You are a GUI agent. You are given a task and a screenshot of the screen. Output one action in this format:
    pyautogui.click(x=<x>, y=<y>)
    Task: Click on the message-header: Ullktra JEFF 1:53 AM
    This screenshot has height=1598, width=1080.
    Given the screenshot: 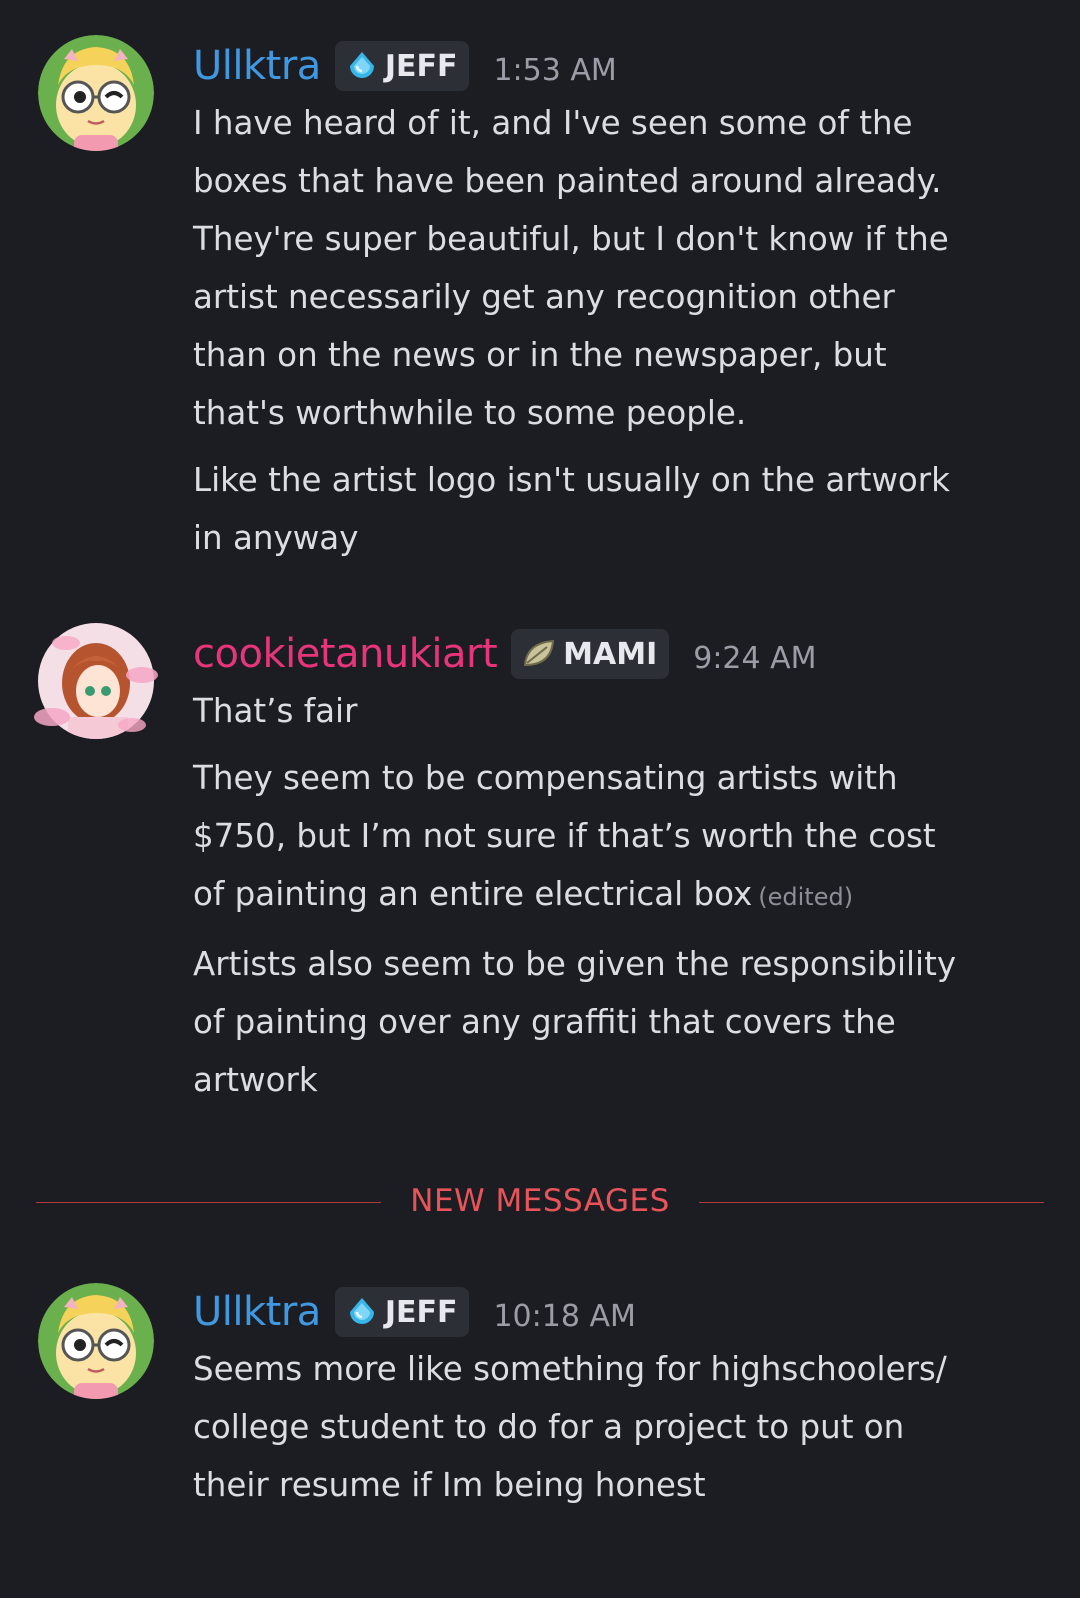 What is the action you would take?
    pyautogui.click(x=623, y=66)
    